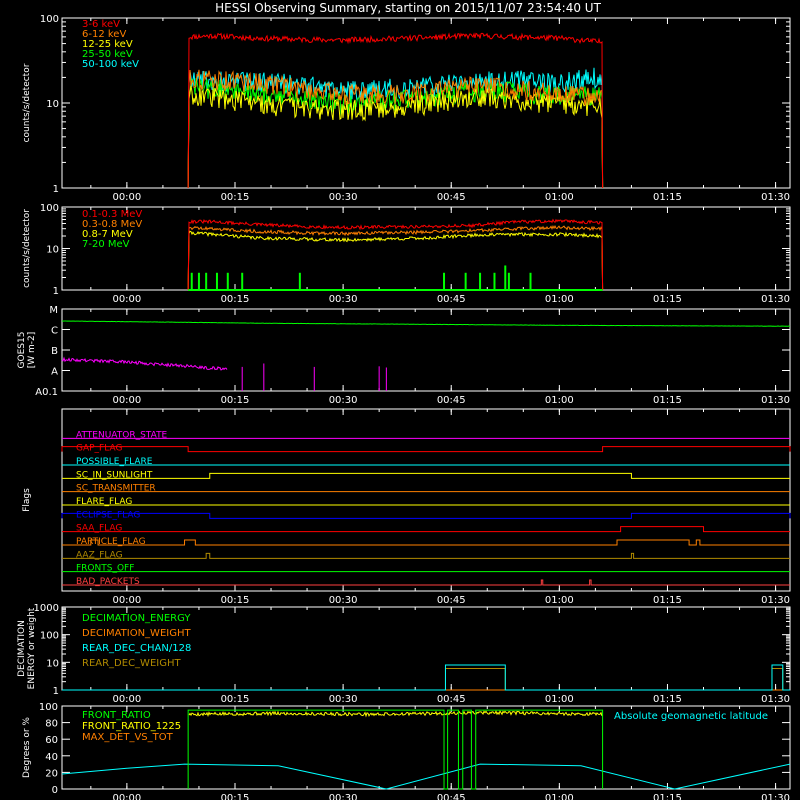 Image resolution: width=800 pixels, height=800 pixels. Describe the element at coordinates (49, 208) in the screenshot. I see `high-energy-y-tick-label: 100` at that location.